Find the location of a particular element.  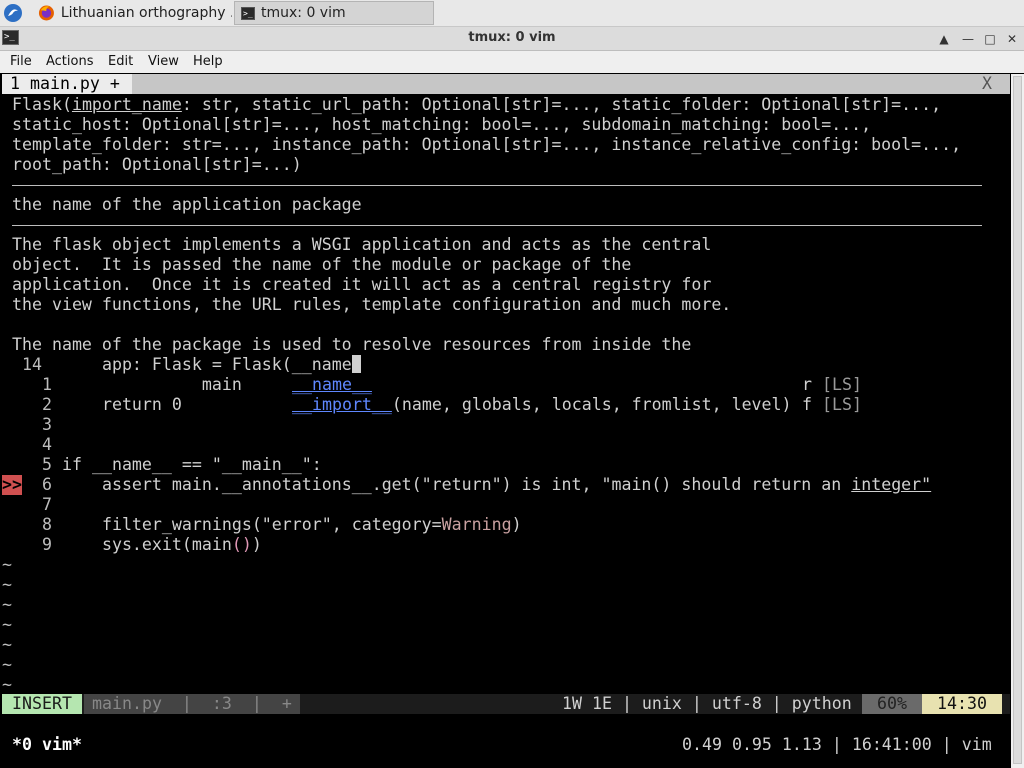

vim-tabline: 1 main.py + X is located at coordinates (506, 84).